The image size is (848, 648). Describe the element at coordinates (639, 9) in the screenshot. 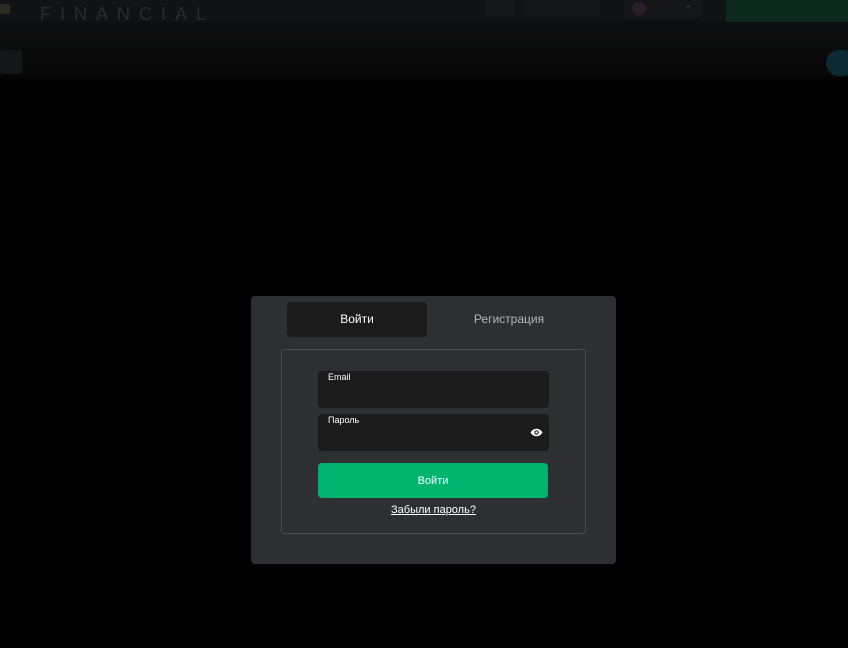

I see `flag-icon` at that location.